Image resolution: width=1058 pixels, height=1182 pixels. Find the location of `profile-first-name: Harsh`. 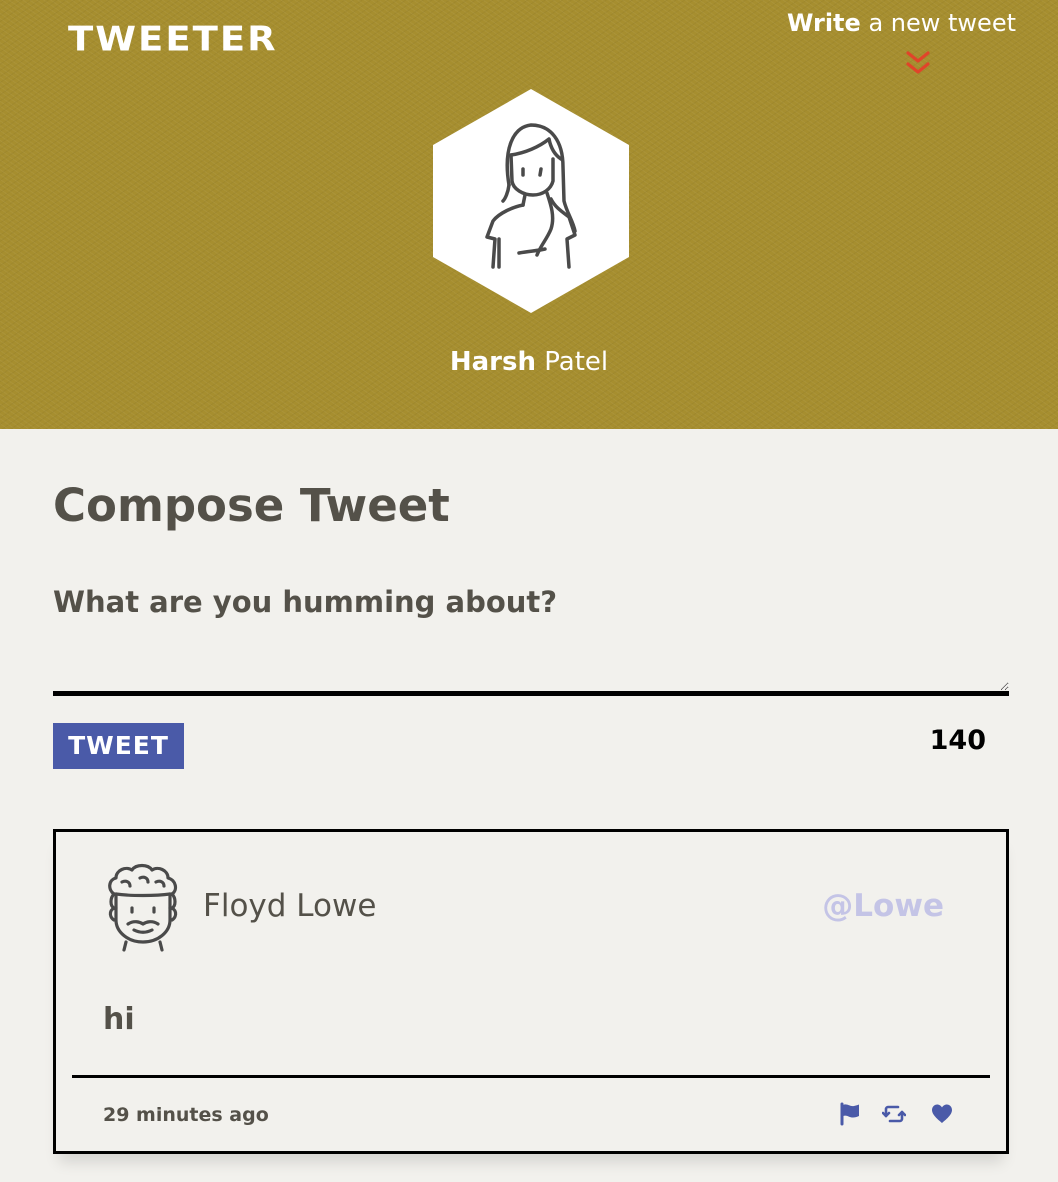

profile-first-name: Harsh is located at coordinates (492, 362).